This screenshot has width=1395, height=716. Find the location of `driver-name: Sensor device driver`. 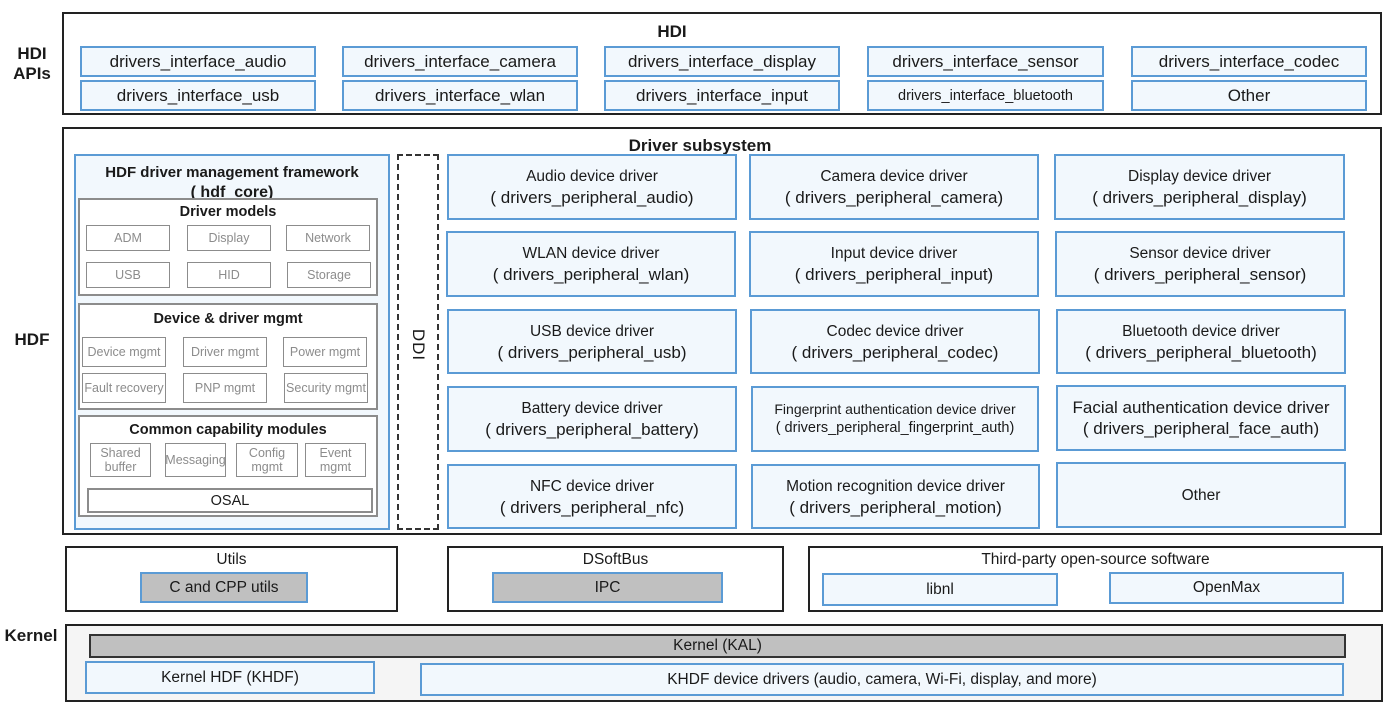

driver-name: Sensor device driver is located at coordinates (1200, 253).